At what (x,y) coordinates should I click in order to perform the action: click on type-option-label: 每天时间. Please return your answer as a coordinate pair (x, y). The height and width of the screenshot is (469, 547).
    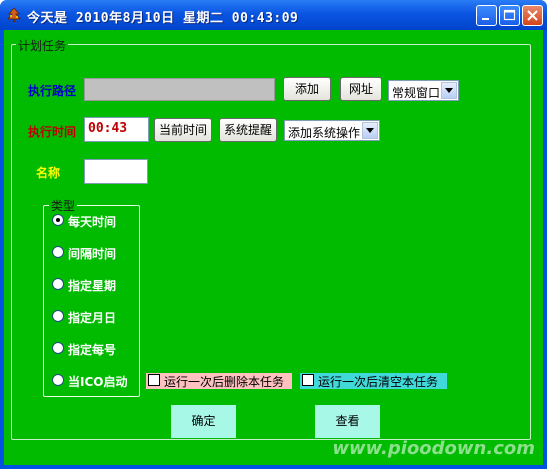
    Looking at the image, I should click on (92, 222).